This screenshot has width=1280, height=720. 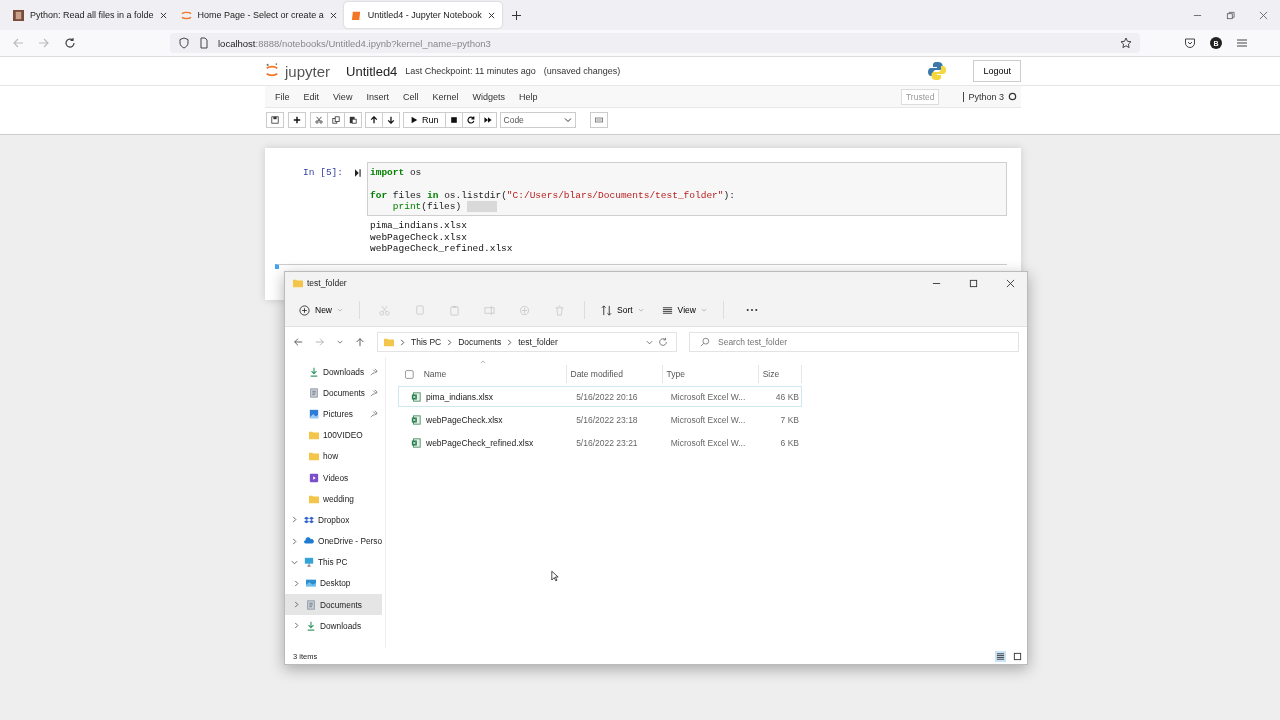 What do you see at coordinates (304, 310) in the screenshot?
I see `plus-circle-icon` at bounding box center [304, 310].